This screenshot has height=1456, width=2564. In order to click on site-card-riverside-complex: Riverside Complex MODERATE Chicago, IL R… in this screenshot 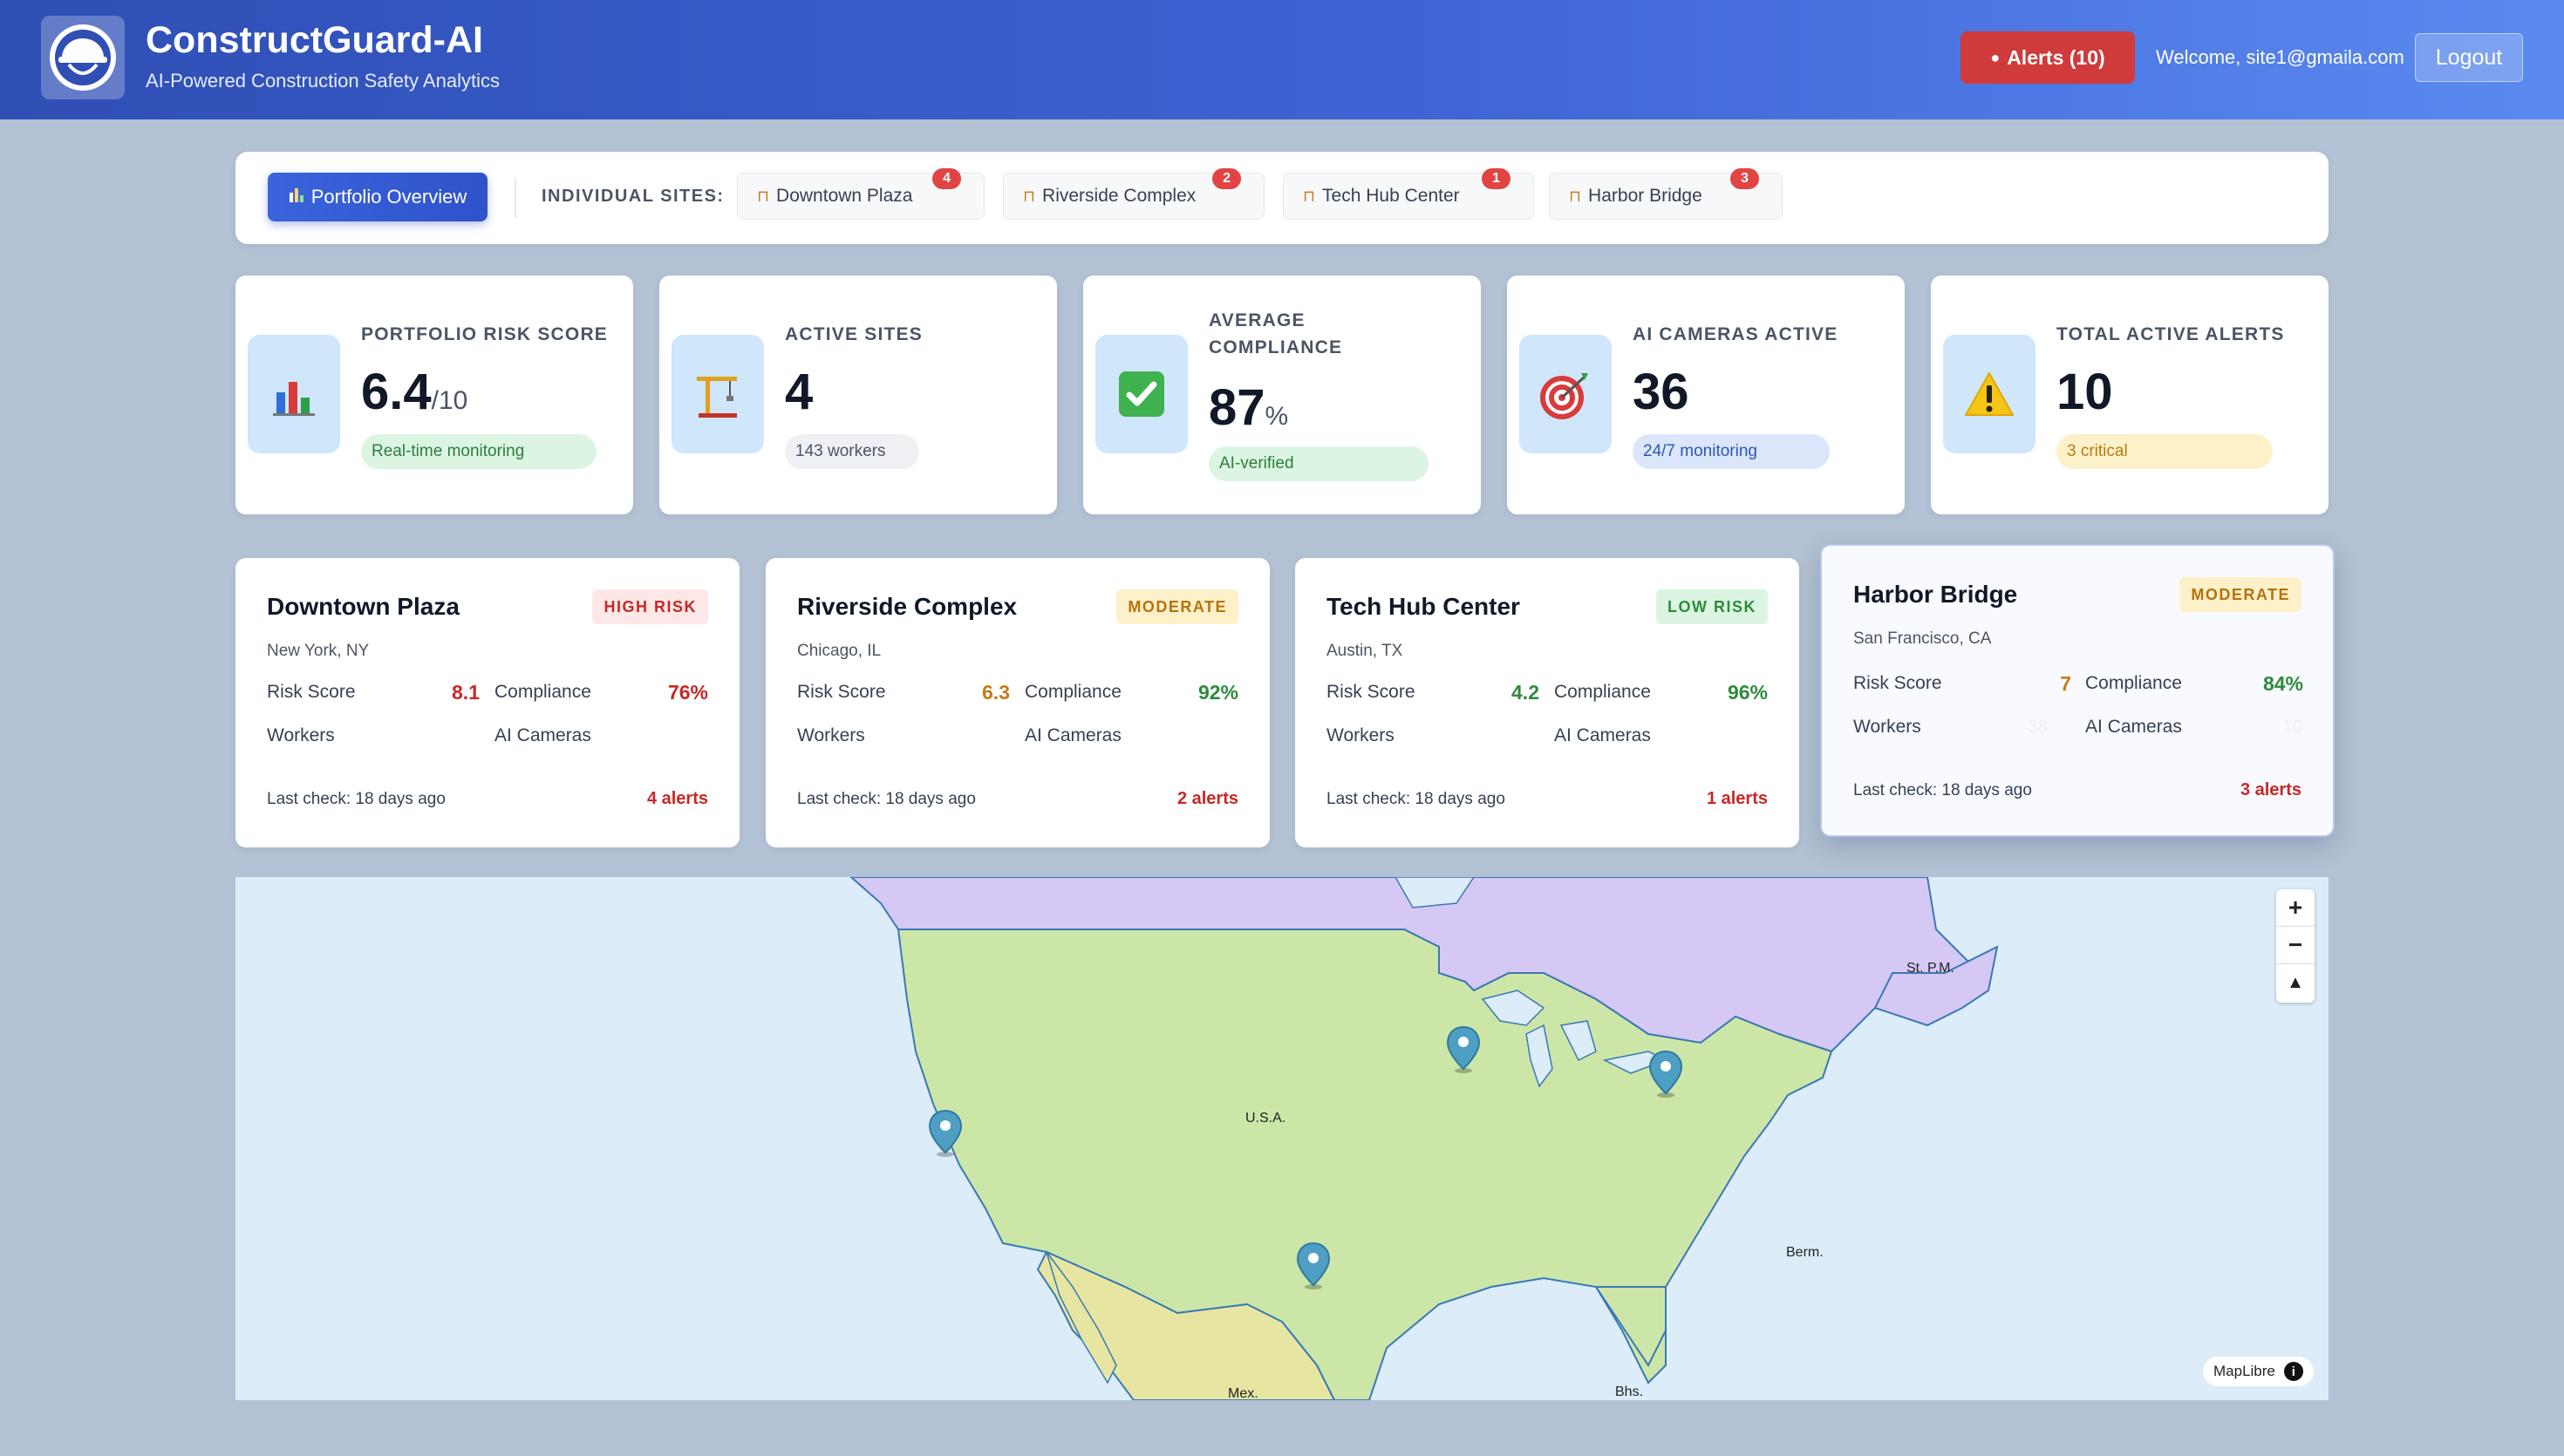, I will do `click(1018, 702)`.